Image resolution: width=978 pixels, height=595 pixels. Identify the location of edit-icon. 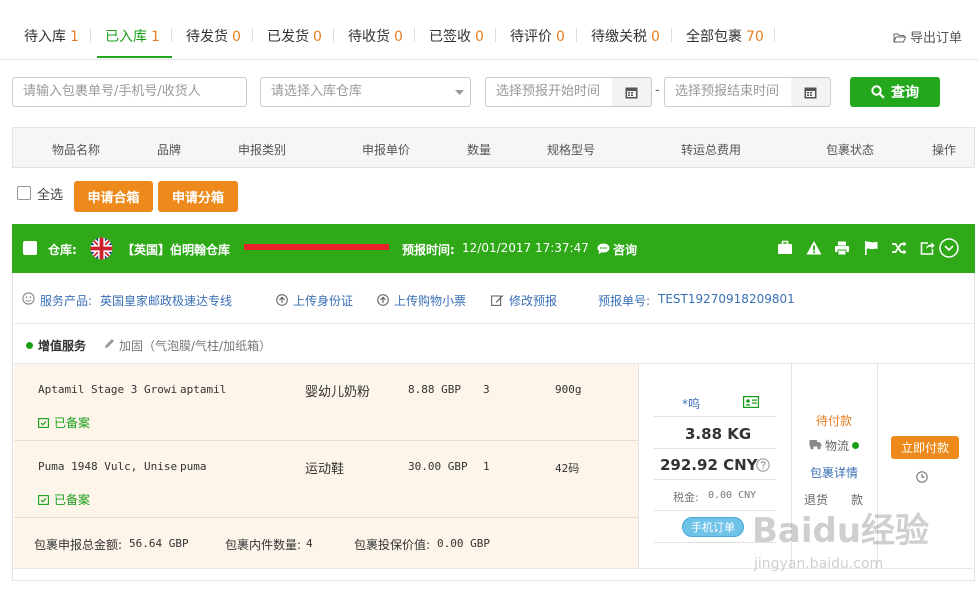
(497, 300).